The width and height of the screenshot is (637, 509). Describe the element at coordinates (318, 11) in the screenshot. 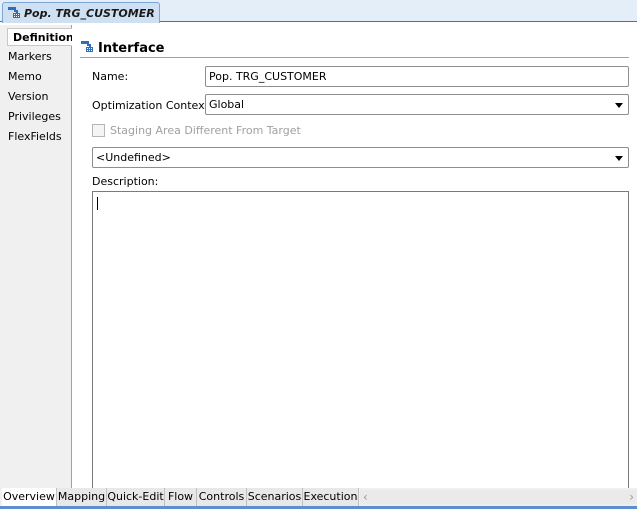

I see `editor-tab-bar: Pop. TRG_CUSTOMER` at that location.